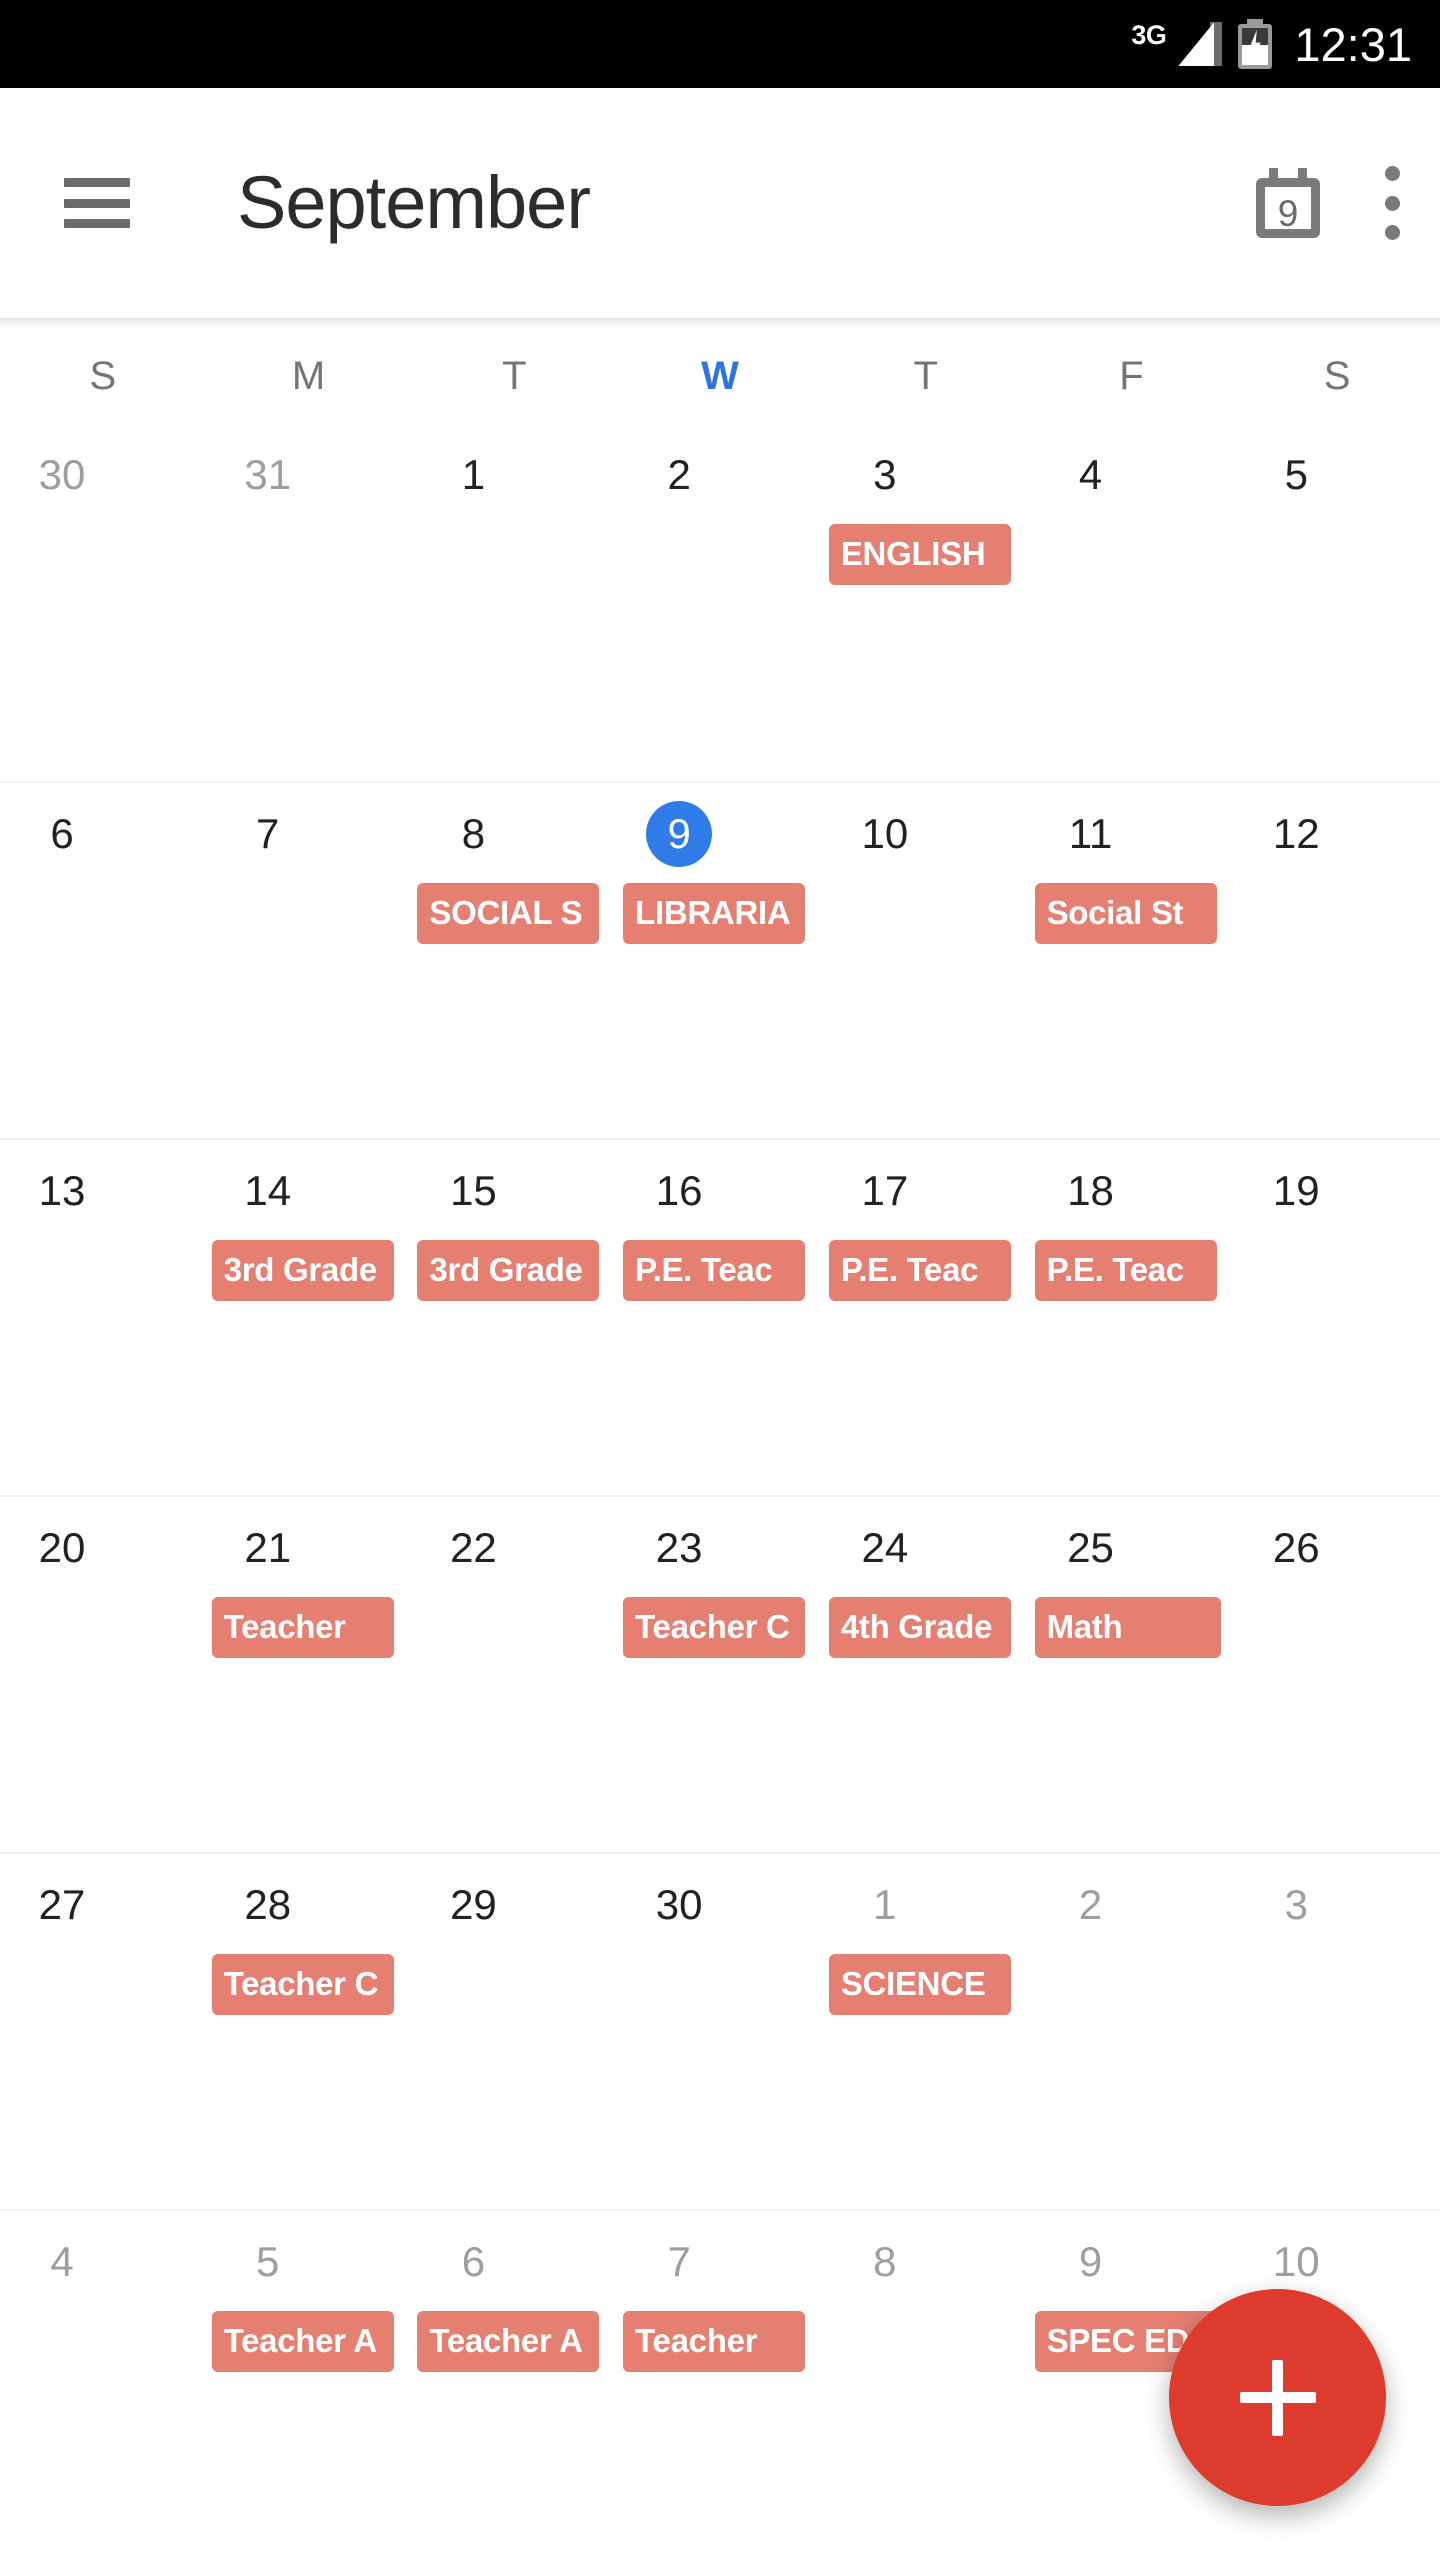 The height and width of the screenshot is (2566, 1440). What do you see at coordinates (514, 2031) in the screenshot?
I see `day-cell: 29` at bounding box center [514, 2031].